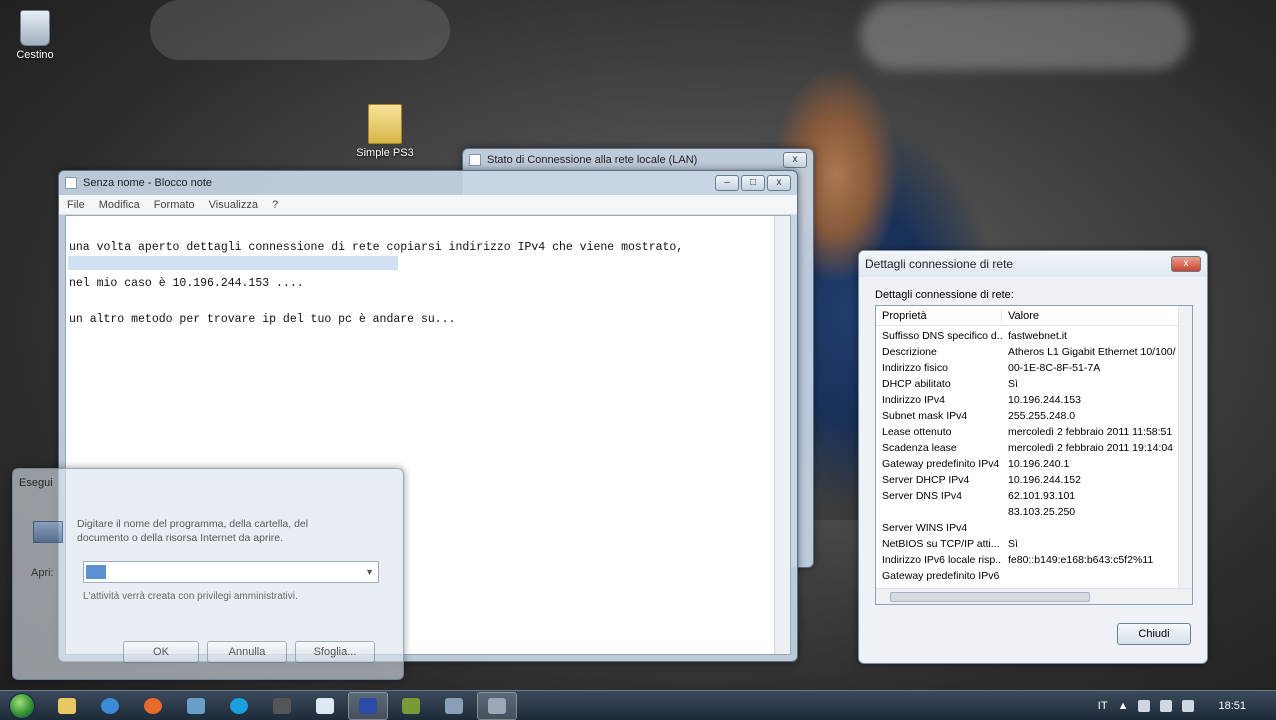  Describe the element at coordinates (161, 652) in the screenshot. I see `ok-button: OK` at that location.